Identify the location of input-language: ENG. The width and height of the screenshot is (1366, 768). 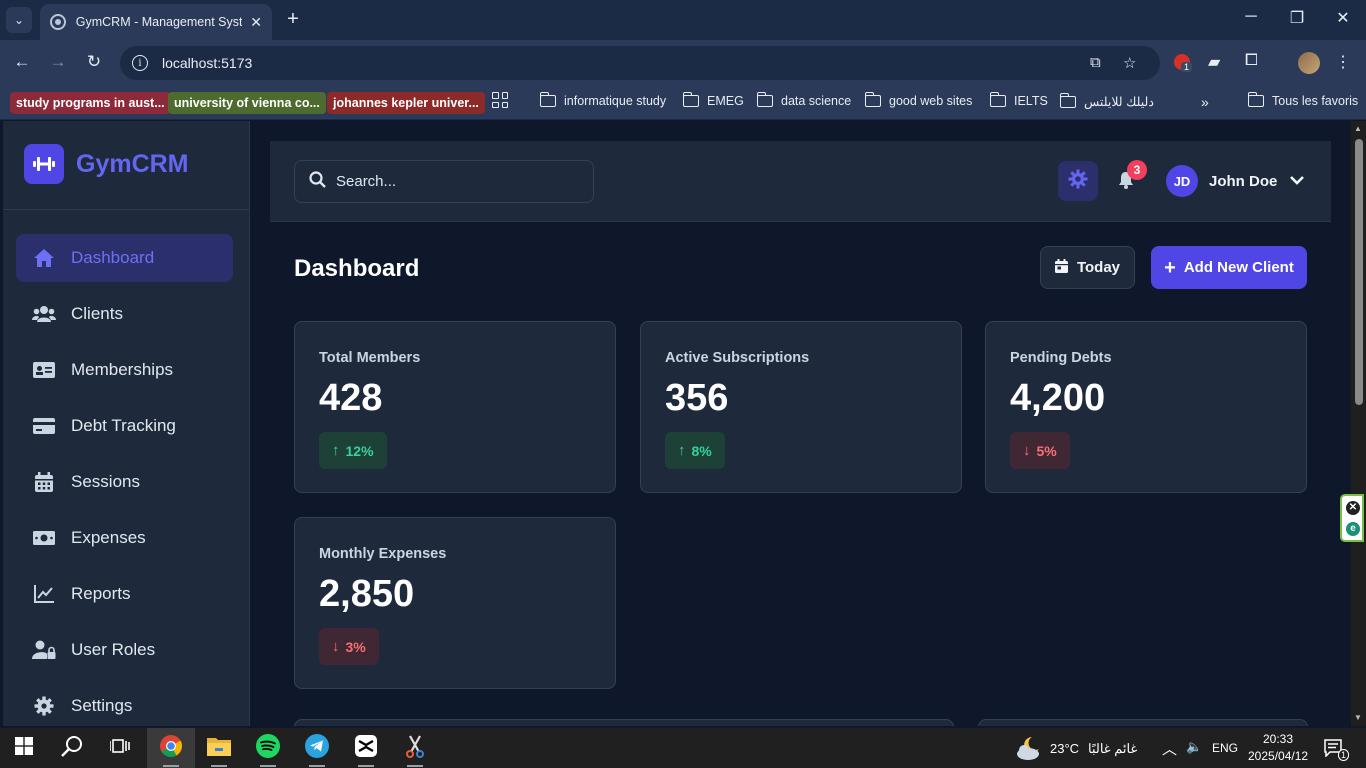
(1225, 748).